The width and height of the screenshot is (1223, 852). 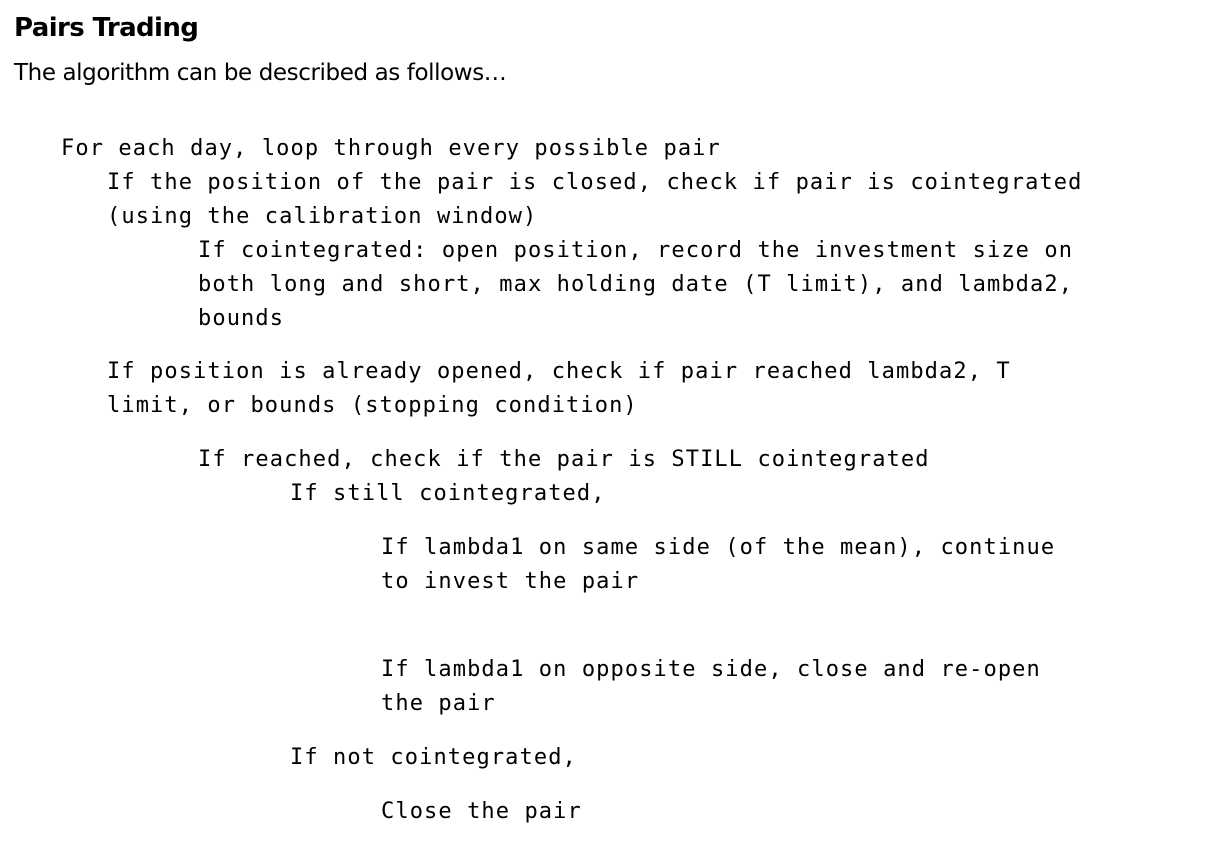 What do you see at coordinates (438, 703) in the screenshot?
I see `algorithm-line-opposite-side-cont: the pair` at bounding box center [438, 703].